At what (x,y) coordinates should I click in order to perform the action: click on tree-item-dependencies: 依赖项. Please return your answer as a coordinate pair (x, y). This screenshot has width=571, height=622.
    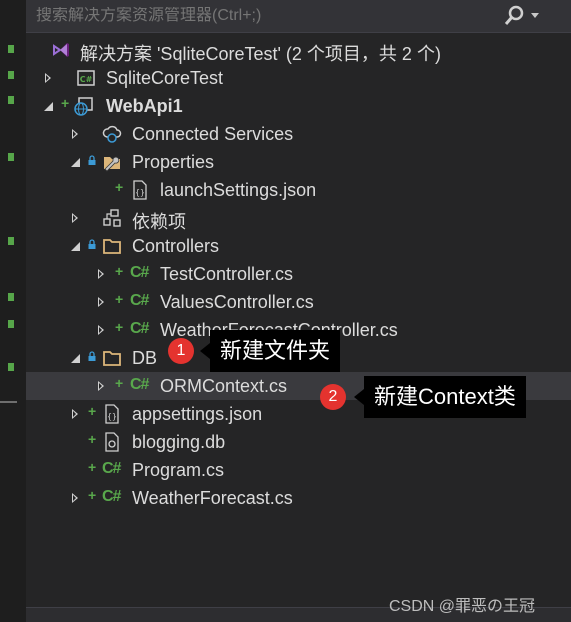
    Looking at the image, I should click on (298, 218).